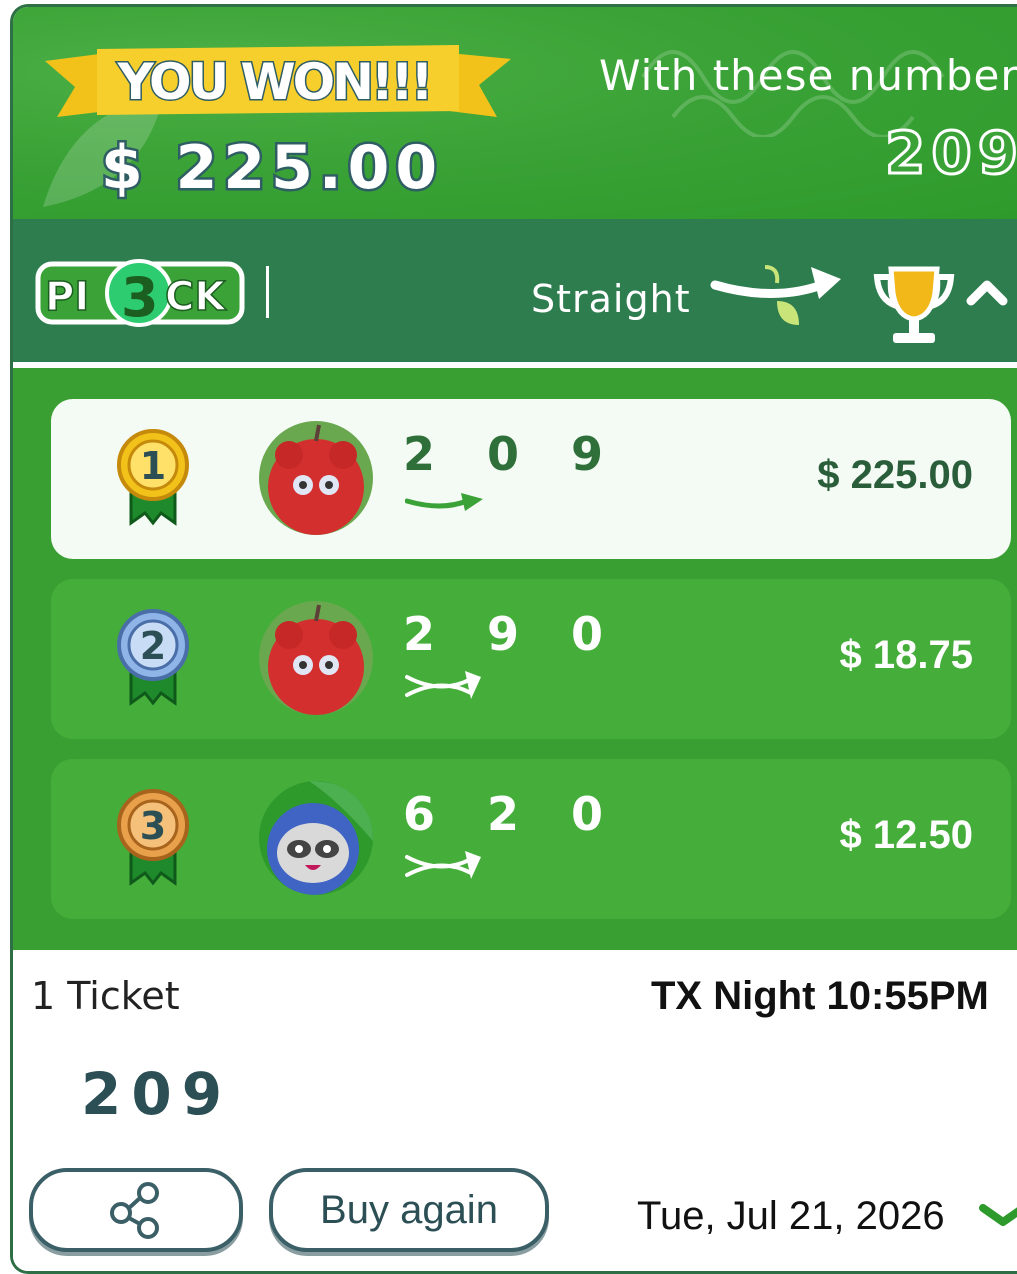 The width and height of the screenshot is (1017, 1274). I want to click on straight-arrow-icon, so click(775, 295).